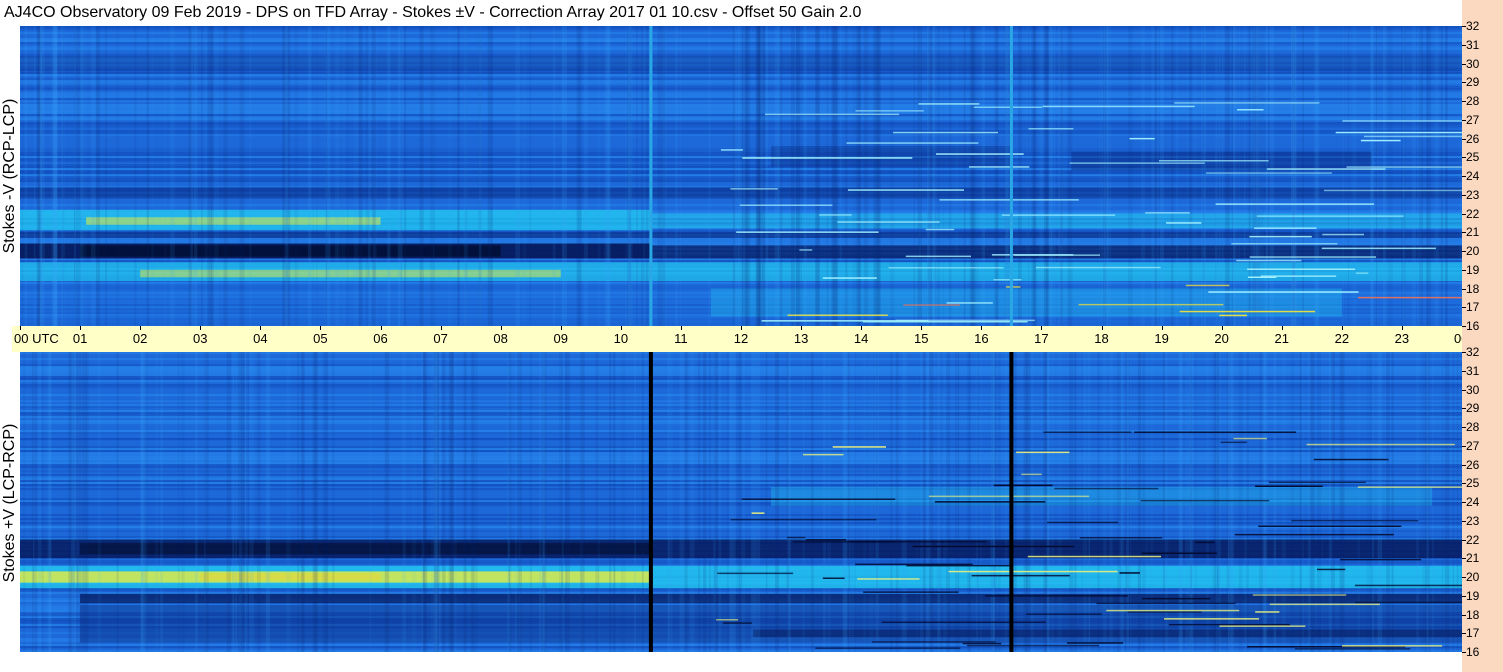 The image size is (1503, 672). Describe the element at coordinates (1011, 176) in the screenshot. I see `vertical-line` at that location.